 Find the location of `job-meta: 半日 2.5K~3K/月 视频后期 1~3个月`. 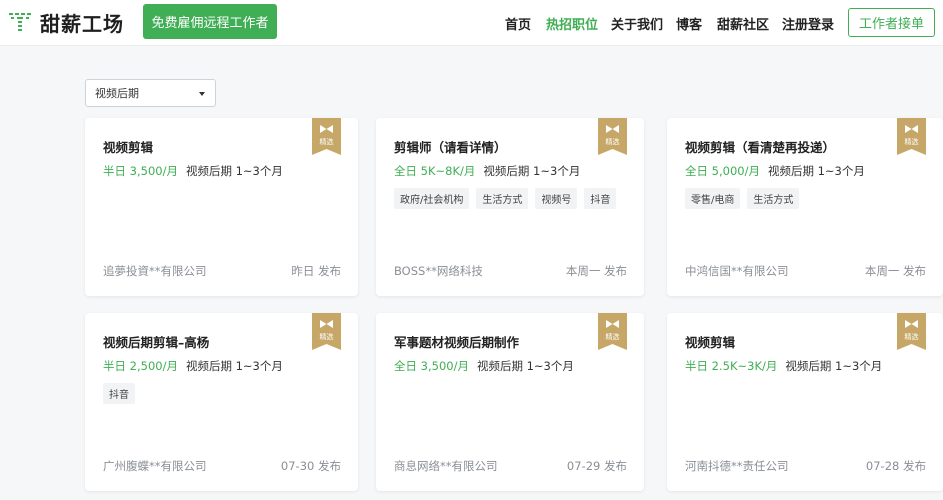

job-meta: 半日 2.5K~3K/月 视频后期 1~3个月 is located at coordinates (783, 366).